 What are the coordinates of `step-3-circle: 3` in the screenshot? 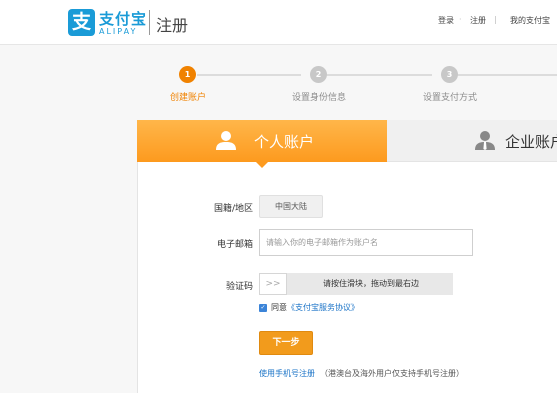 It's located at (449, 74).